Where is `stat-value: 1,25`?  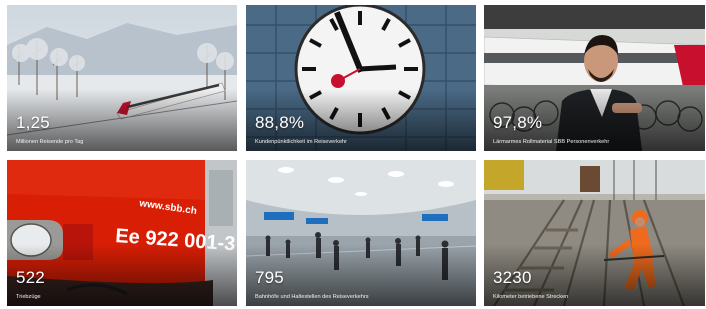 stat-value: 1,25 is located at coordinates (33, 122).